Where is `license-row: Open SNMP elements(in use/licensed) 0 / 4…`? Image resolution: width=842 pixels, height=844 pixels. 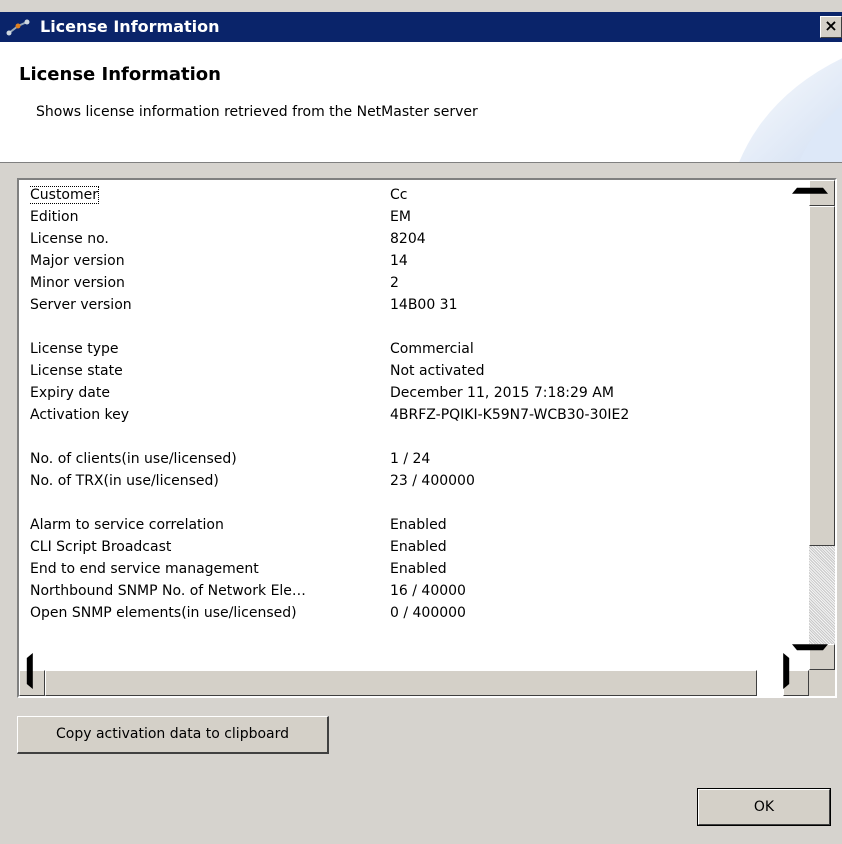 license-row: Open SNMP elements(in use/licensed) 0 / 4… is located at coordinates (417, 613).